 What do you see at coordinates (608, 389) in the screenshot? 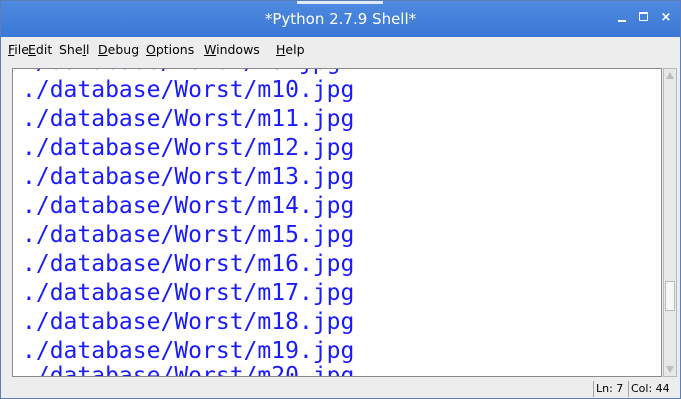
I see `status-line-number: Ln: 7` at bounding box center [608, 389].